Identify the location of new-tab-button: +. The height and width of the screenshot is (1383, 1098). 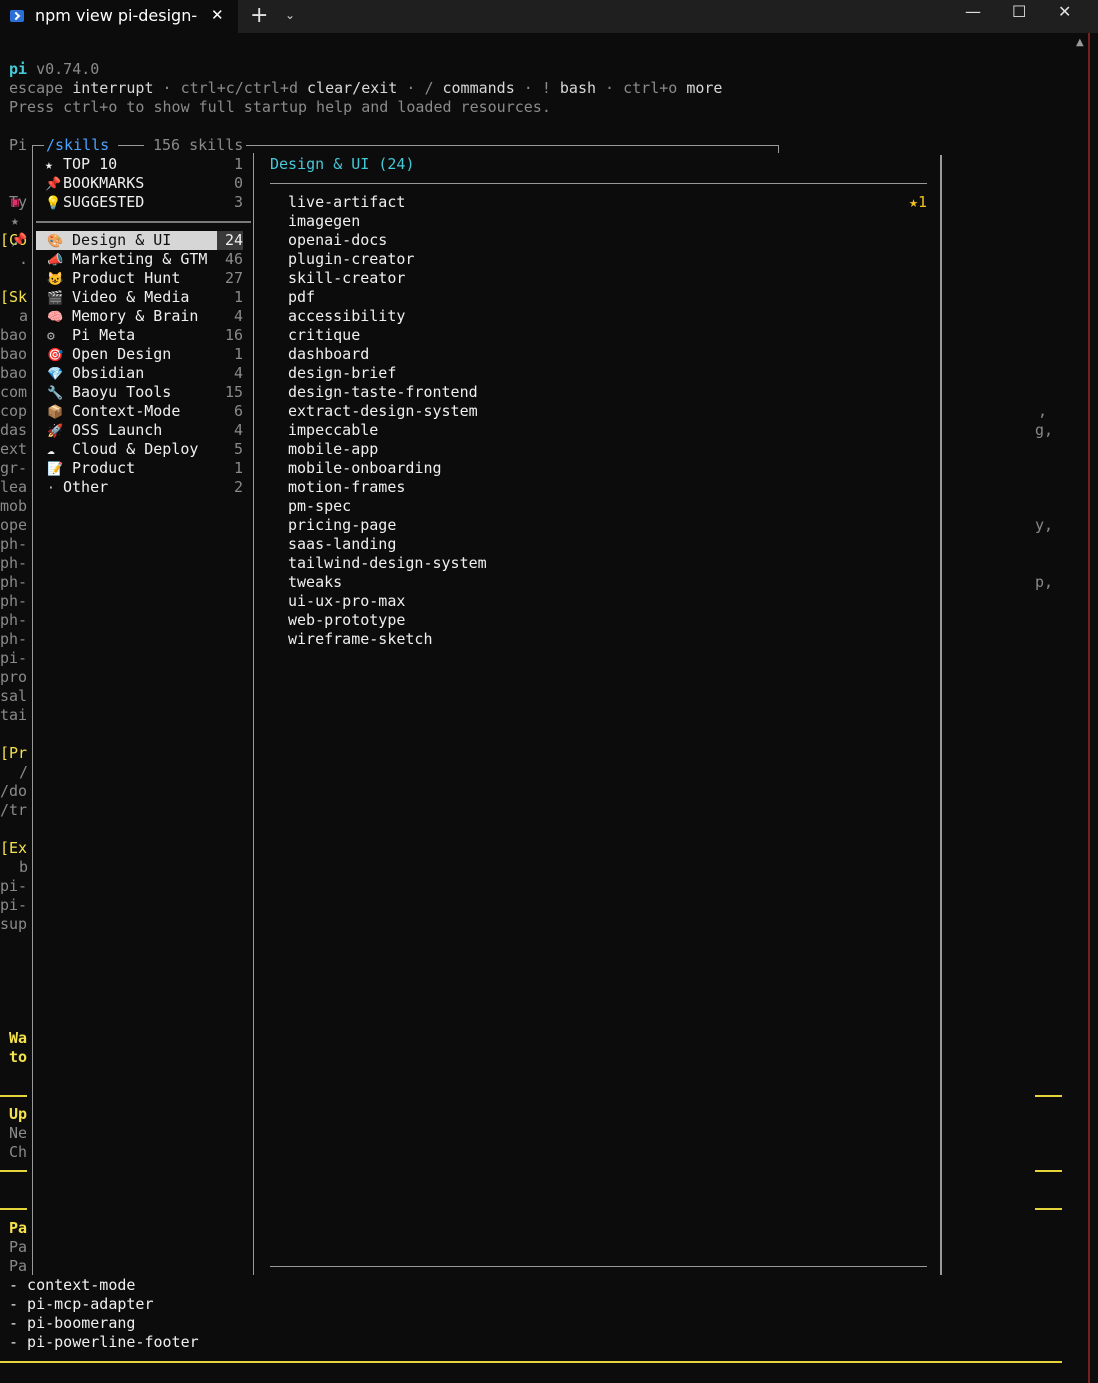
(259, 15).